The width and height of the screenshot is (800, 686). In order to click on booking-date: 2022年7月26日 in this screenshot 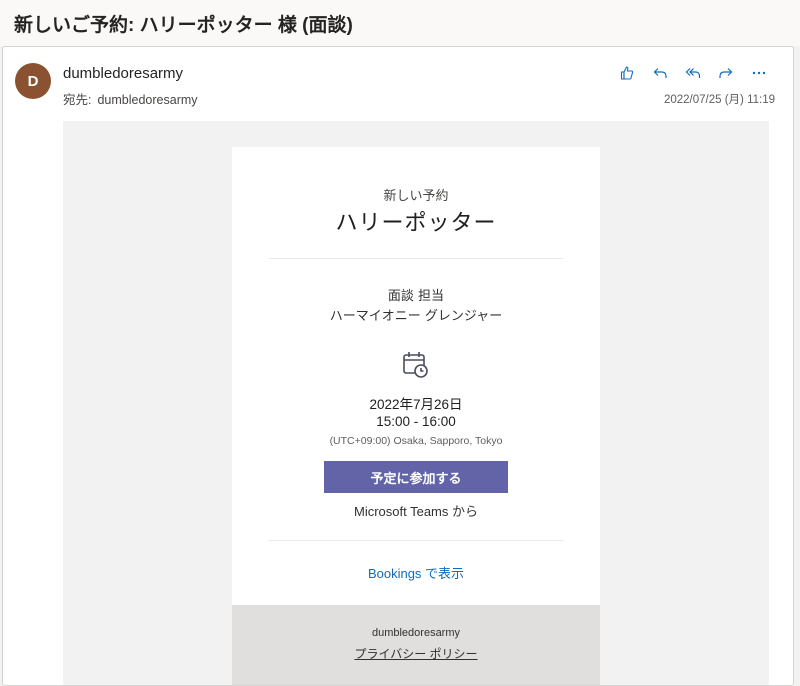, I will do `click(416, 404)`.